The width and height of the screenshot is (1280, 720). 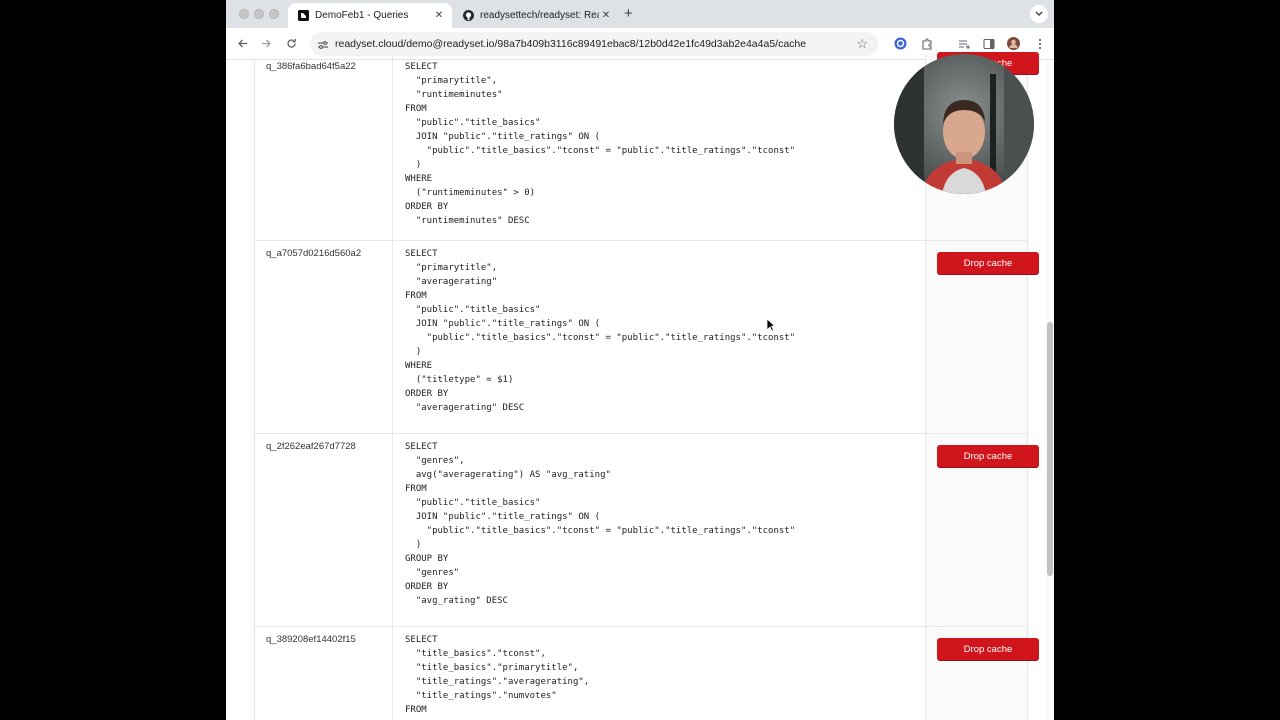 I want to click on new-tab-button: +, so click(x=628, y=13).